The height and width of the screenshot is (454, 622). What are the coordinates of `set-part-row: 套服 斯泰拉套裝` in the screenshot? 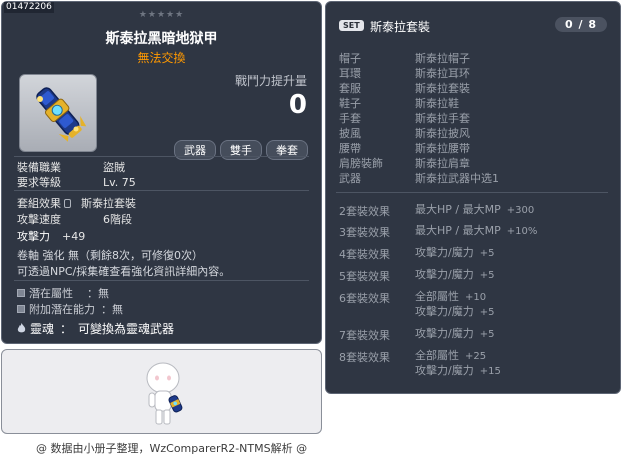 It's located at (404, 88).